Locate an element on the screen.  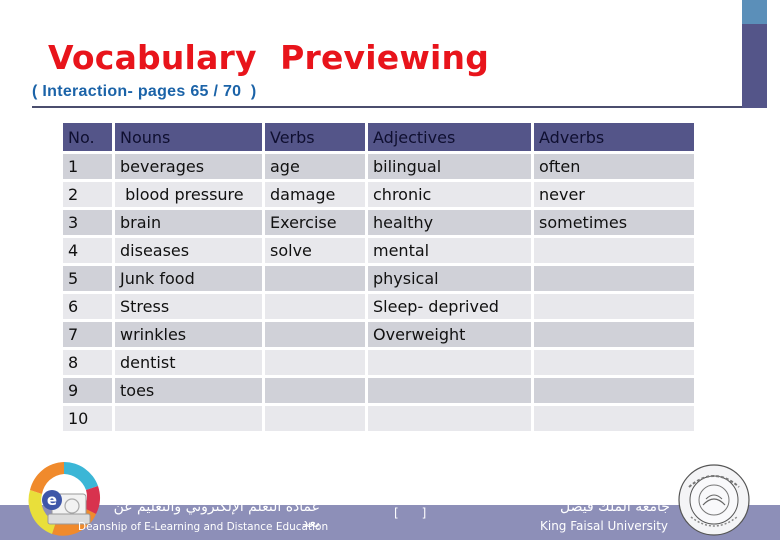
cell-no: 2 is located at coordinates (87, 194).